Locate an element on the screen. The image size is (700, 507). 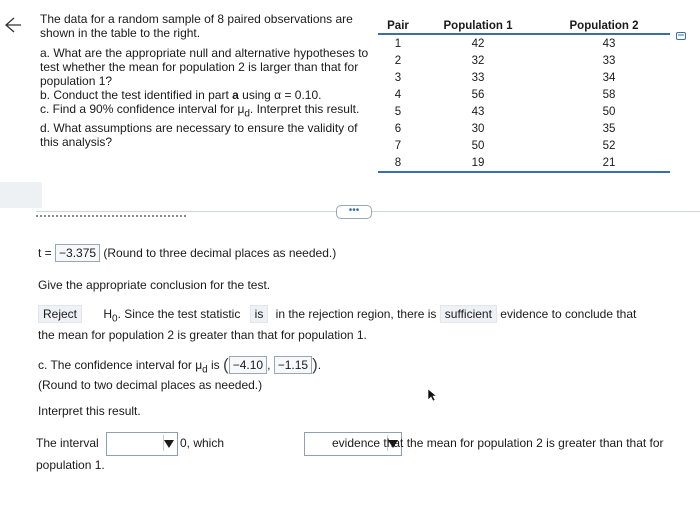
h0-h: H is located at coordinates (108, 314).